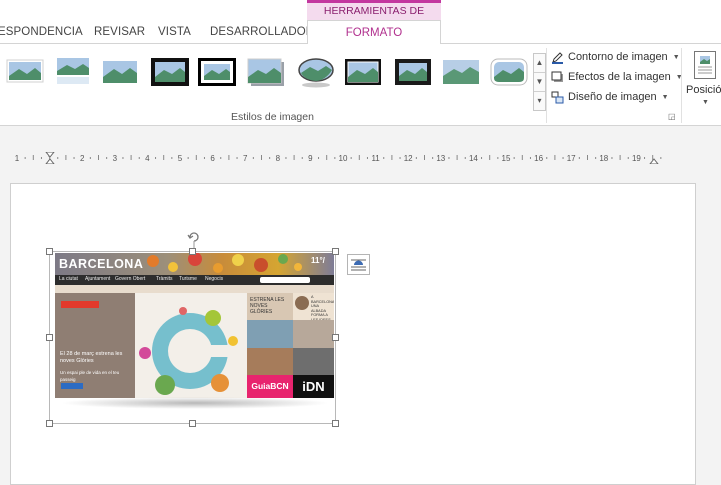 The width and height of the screenshot is (721, 485). I want to click on ruler-number: 14, so click(473, 158).